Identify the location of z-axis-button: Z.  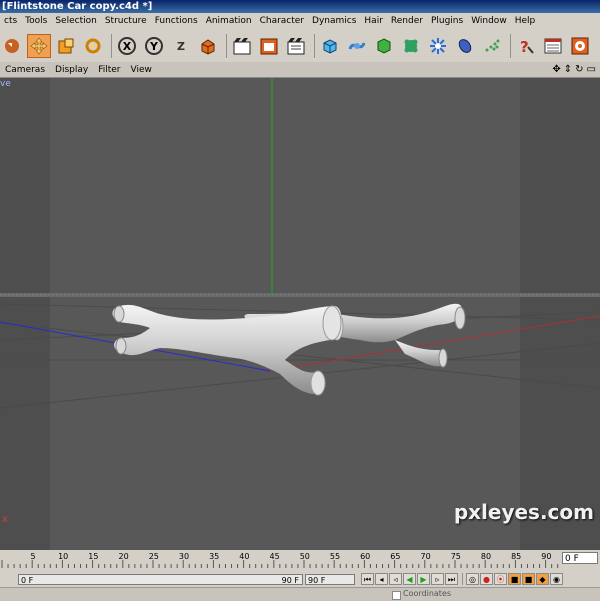
(181, 46).